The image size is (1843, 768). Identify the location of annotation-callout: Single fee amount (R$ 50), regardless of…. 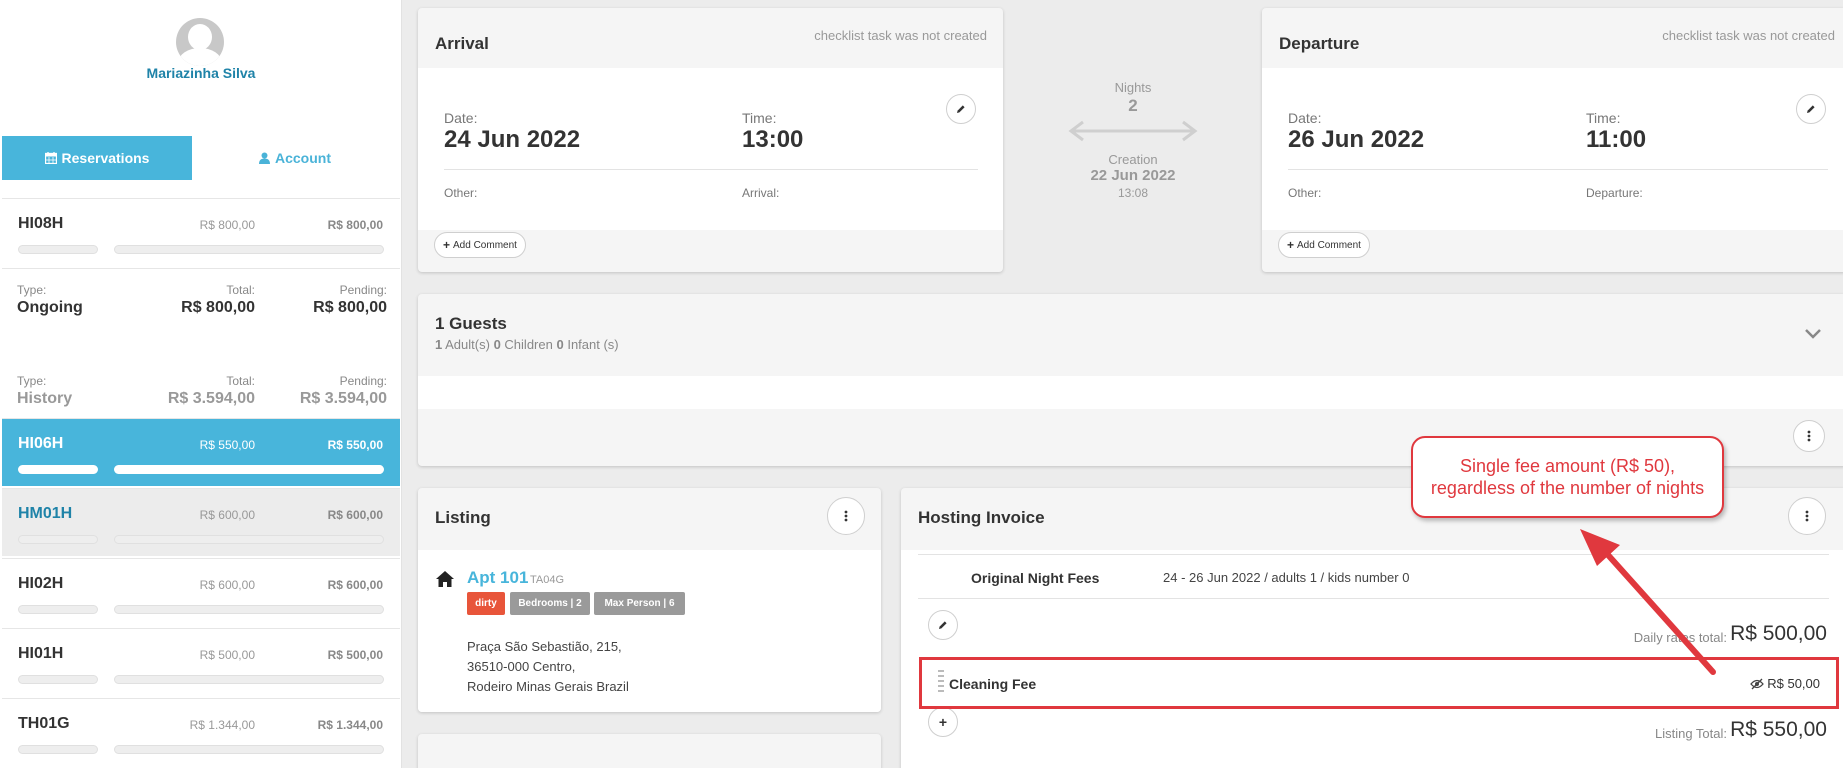
(1567, 477).